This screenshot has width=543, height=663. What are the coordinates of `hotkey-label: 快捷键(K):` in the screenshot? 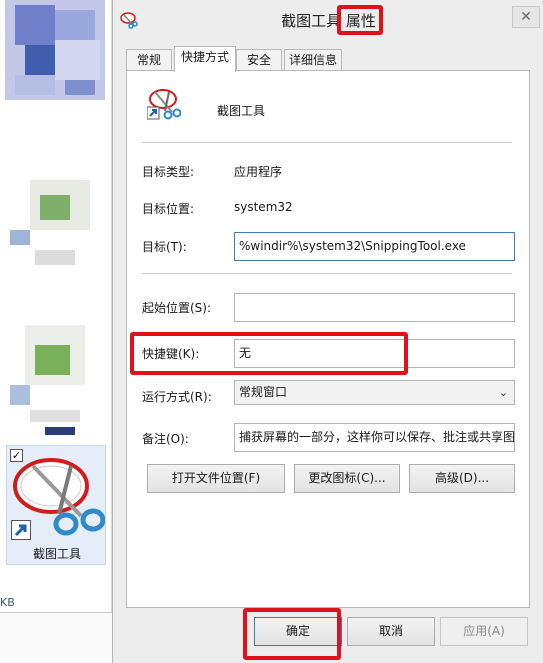 It's located at (171, 354).